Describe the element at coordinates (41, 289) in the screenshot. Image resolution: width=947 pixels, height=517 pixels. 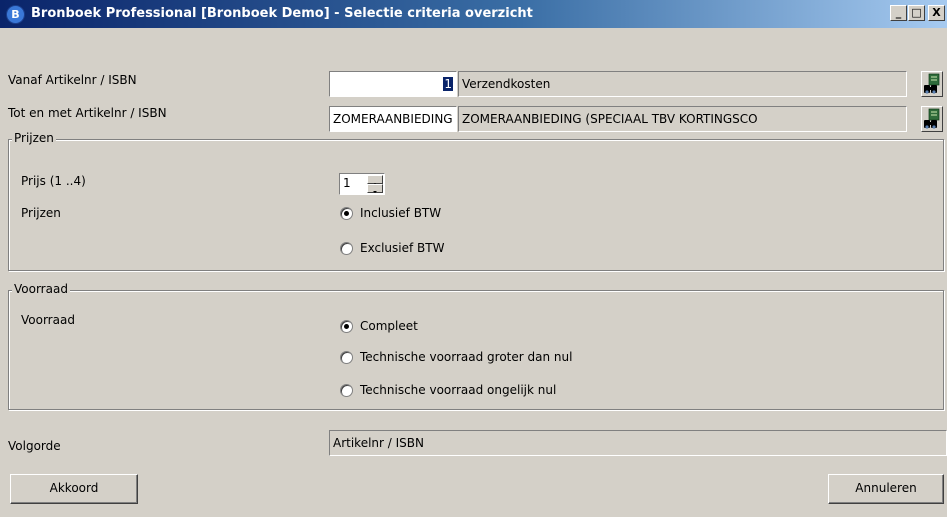
I see `stock-group-legend: Voorraad` at that location.